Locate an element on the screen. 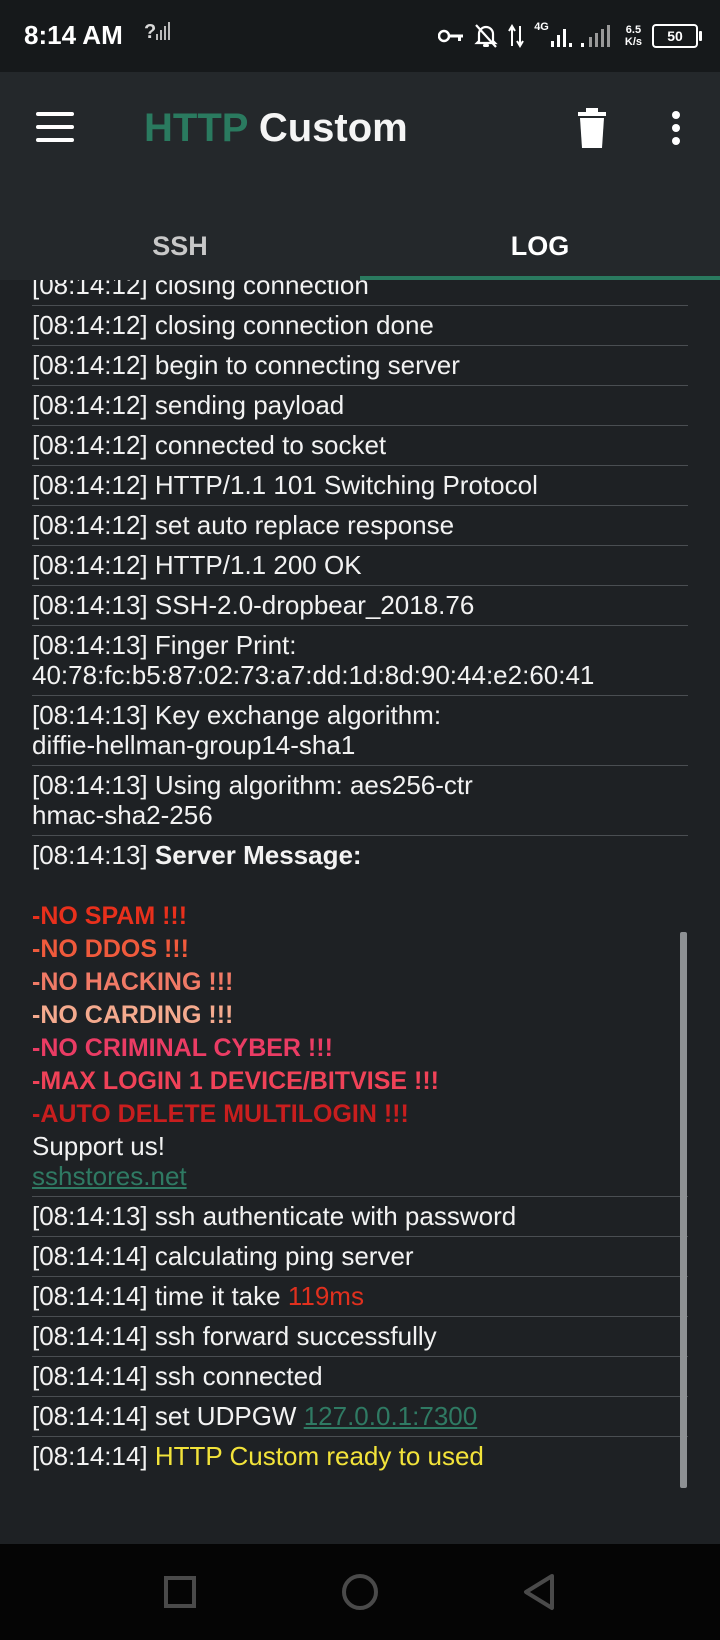 This screenshot has width=720, height=1640. signal-4g-icon: 4G is located at coordinates (541, 27).